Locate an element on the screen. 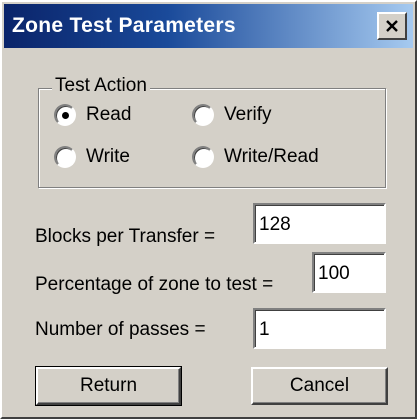 The width and height of the screenshot is (417, 419). radio-selected-dot is located at coordinates (65, 115).